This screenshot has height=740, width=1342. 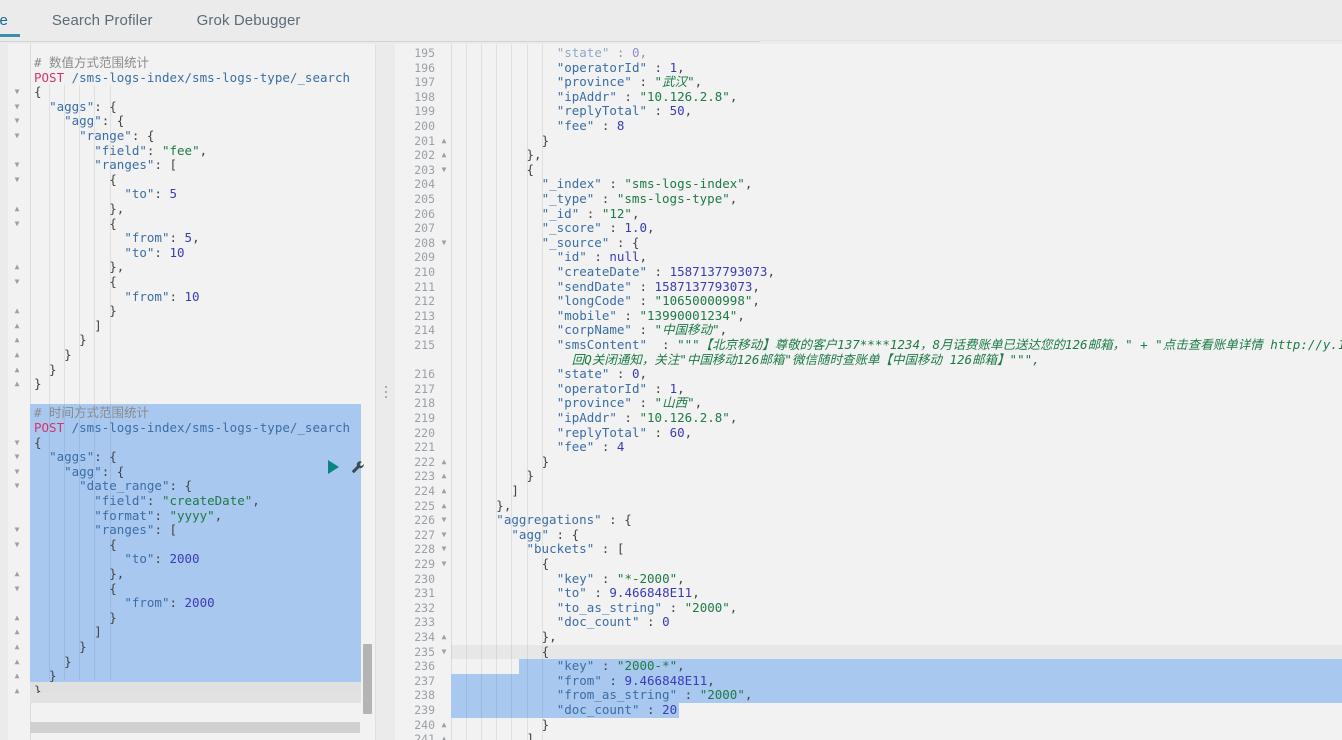 I want to click on request-scroll-thumb, so click(x=367, y=679).